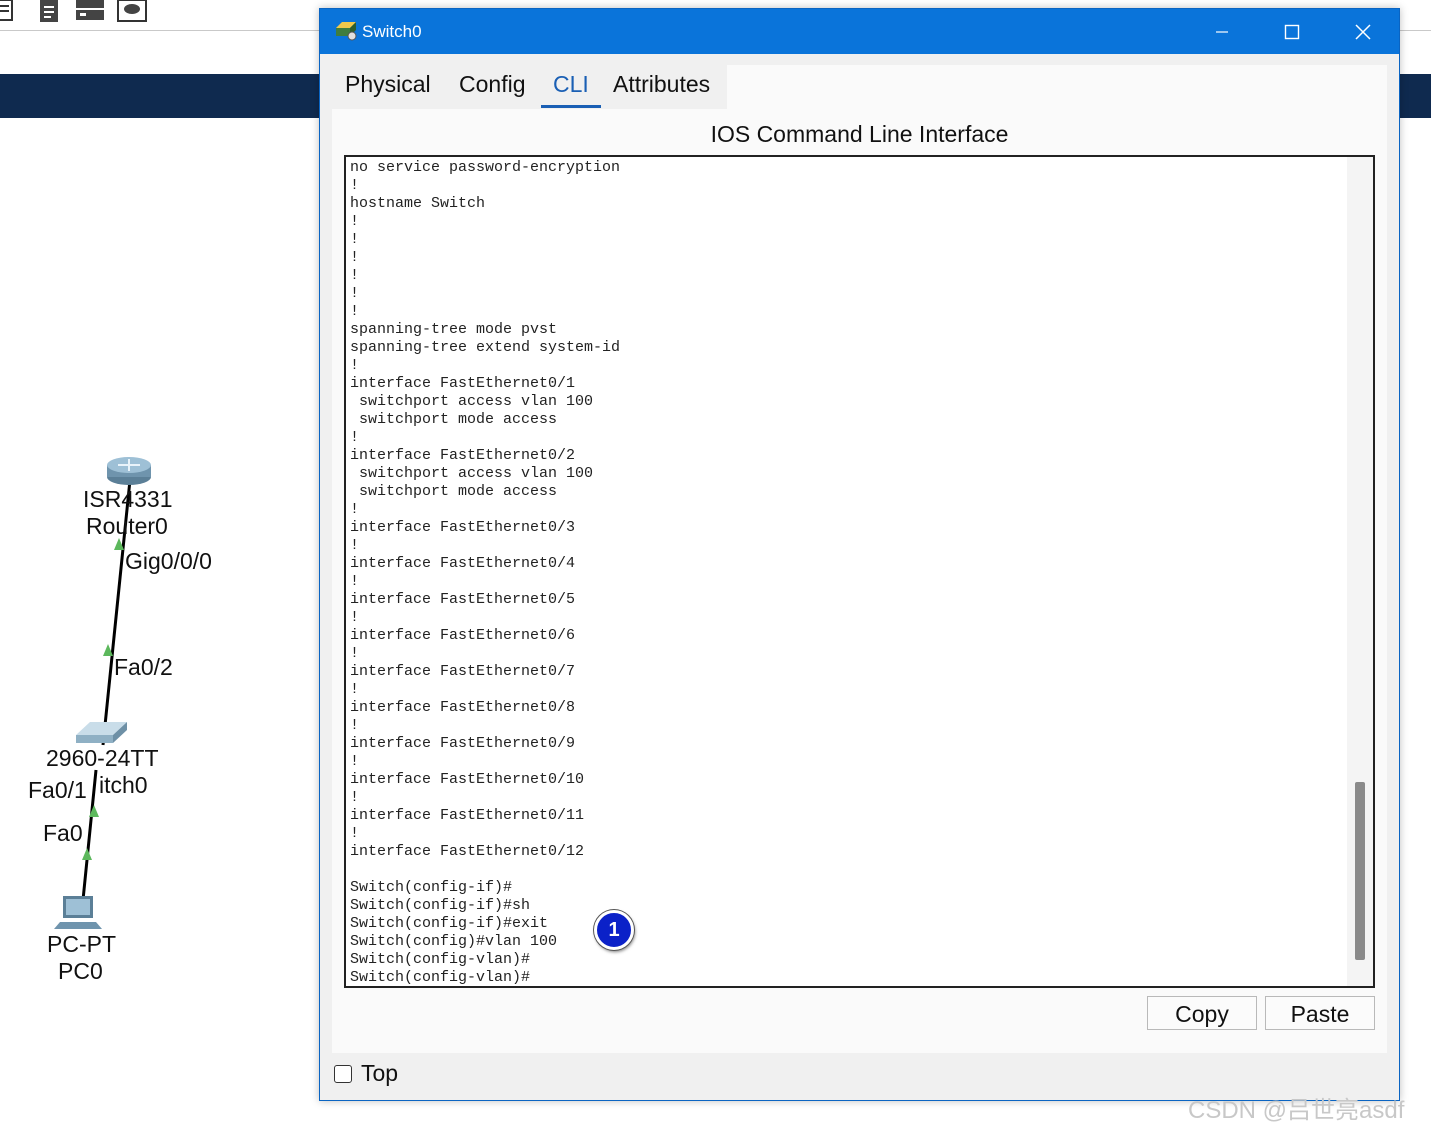  I want to click on router-port-label: Gig0/0/0, so click(168, 561).